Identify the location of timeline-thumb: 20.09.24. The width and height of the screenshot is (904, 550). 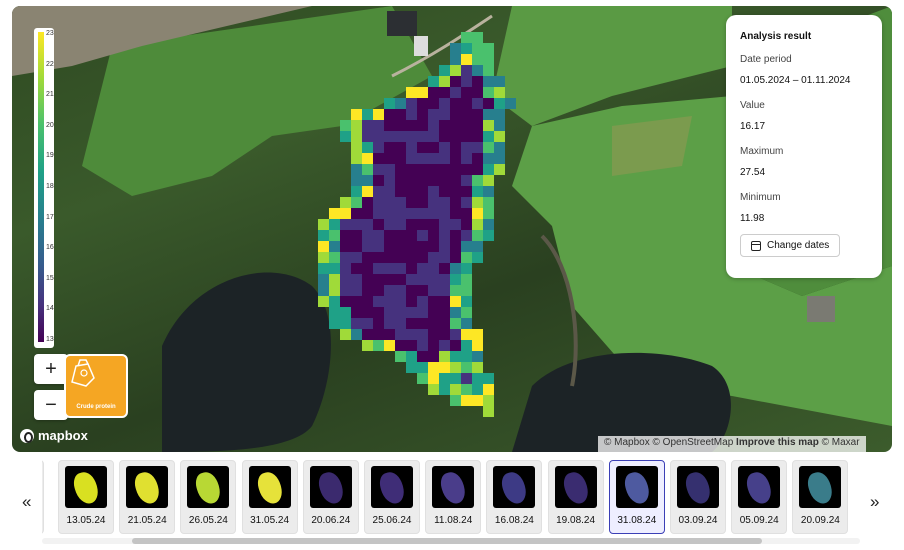
(820, 497).